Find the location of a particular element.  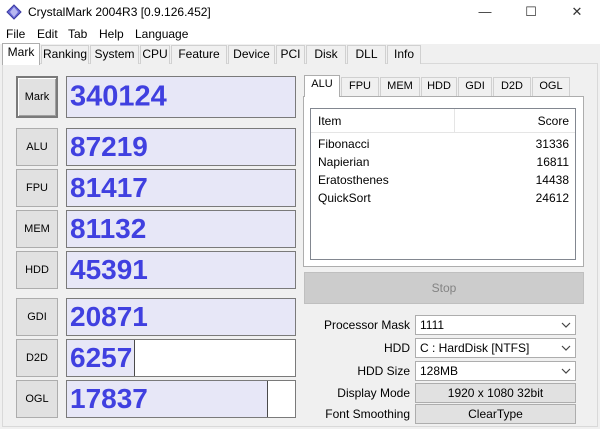

mem-score-box: 81132 is located at coordinates (181, 229).